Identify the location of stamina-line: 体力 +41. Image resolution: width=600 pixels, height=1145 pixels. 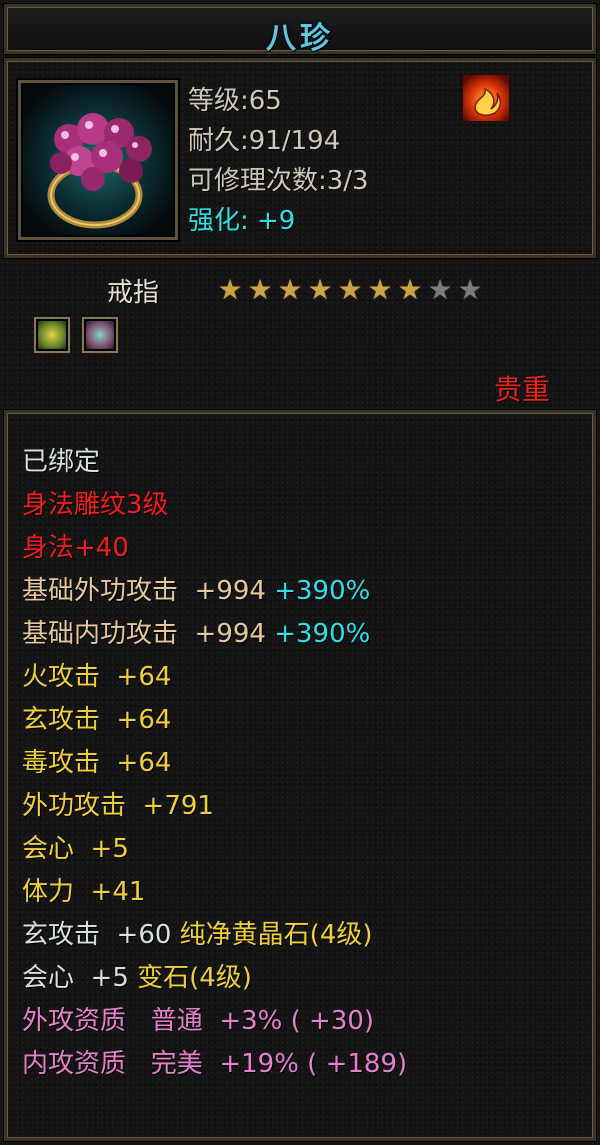
(84, 892).